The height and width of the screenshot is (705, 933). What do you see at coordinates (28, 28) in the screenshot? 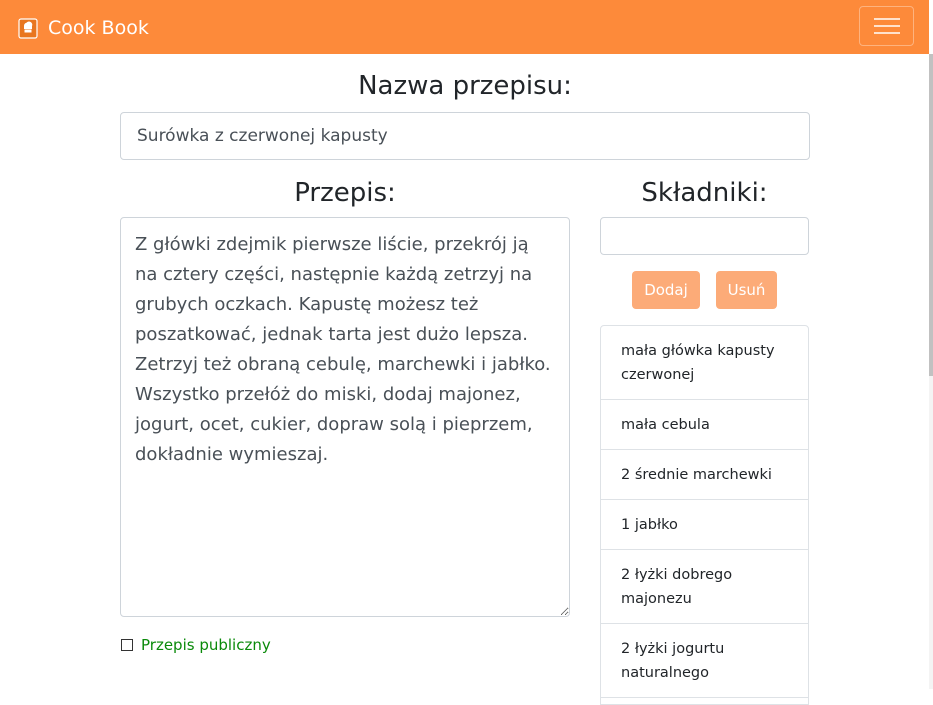
I see `cookbook-logo-icon` at bounding box center [28, 28].